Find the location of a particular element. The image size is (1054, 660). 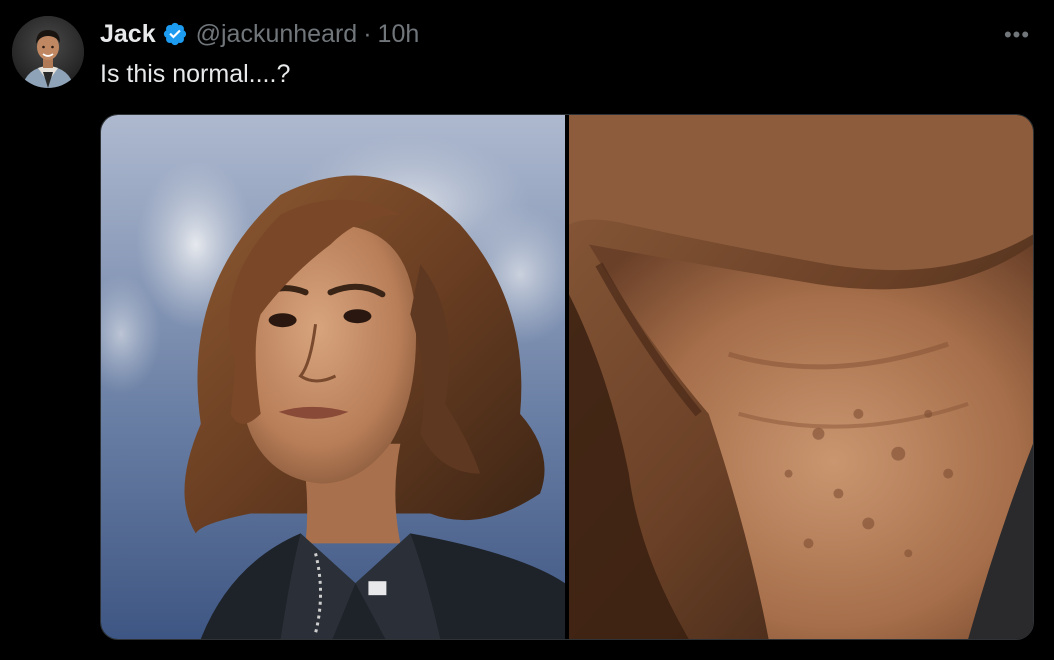

more-options-icon: ••• is located at coordinates (1017, 35).